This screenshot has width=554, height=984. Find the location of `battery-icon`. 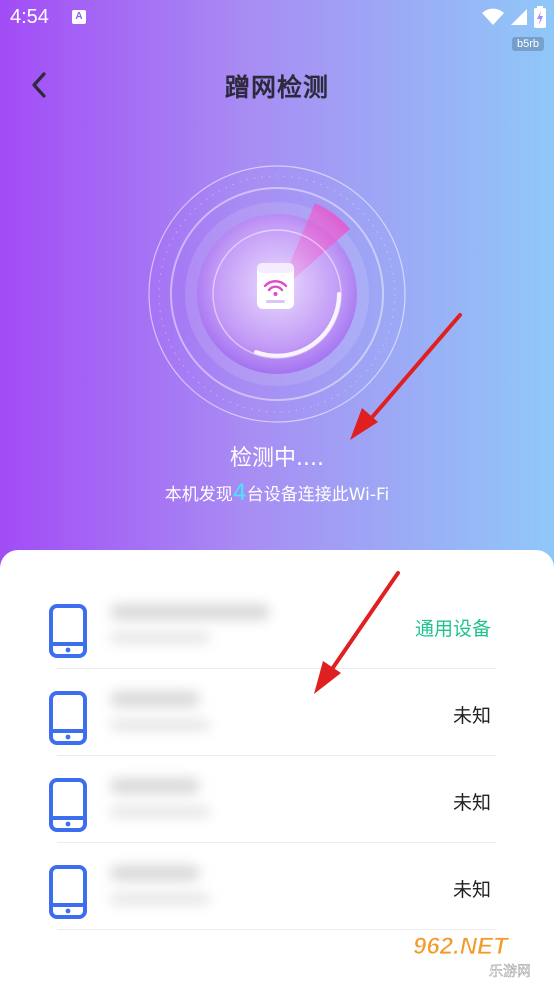

battery-icon is located at coordinates (540, 17).